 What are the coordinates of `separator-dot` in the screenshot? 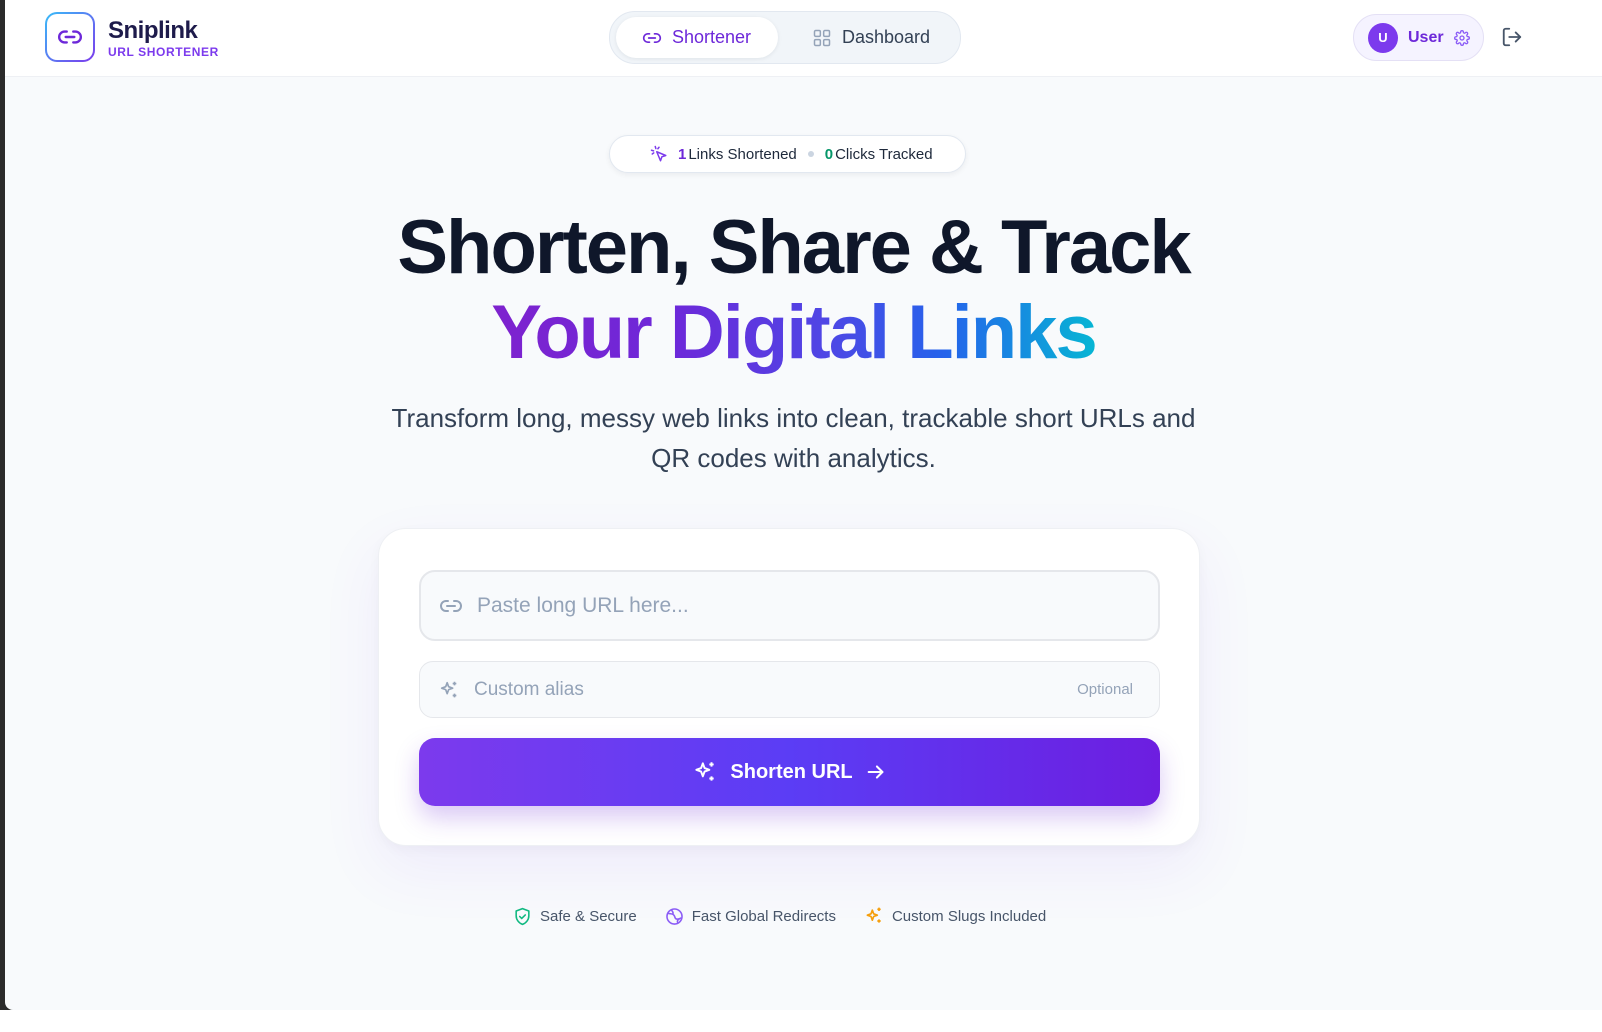 It's located at (810, 154).